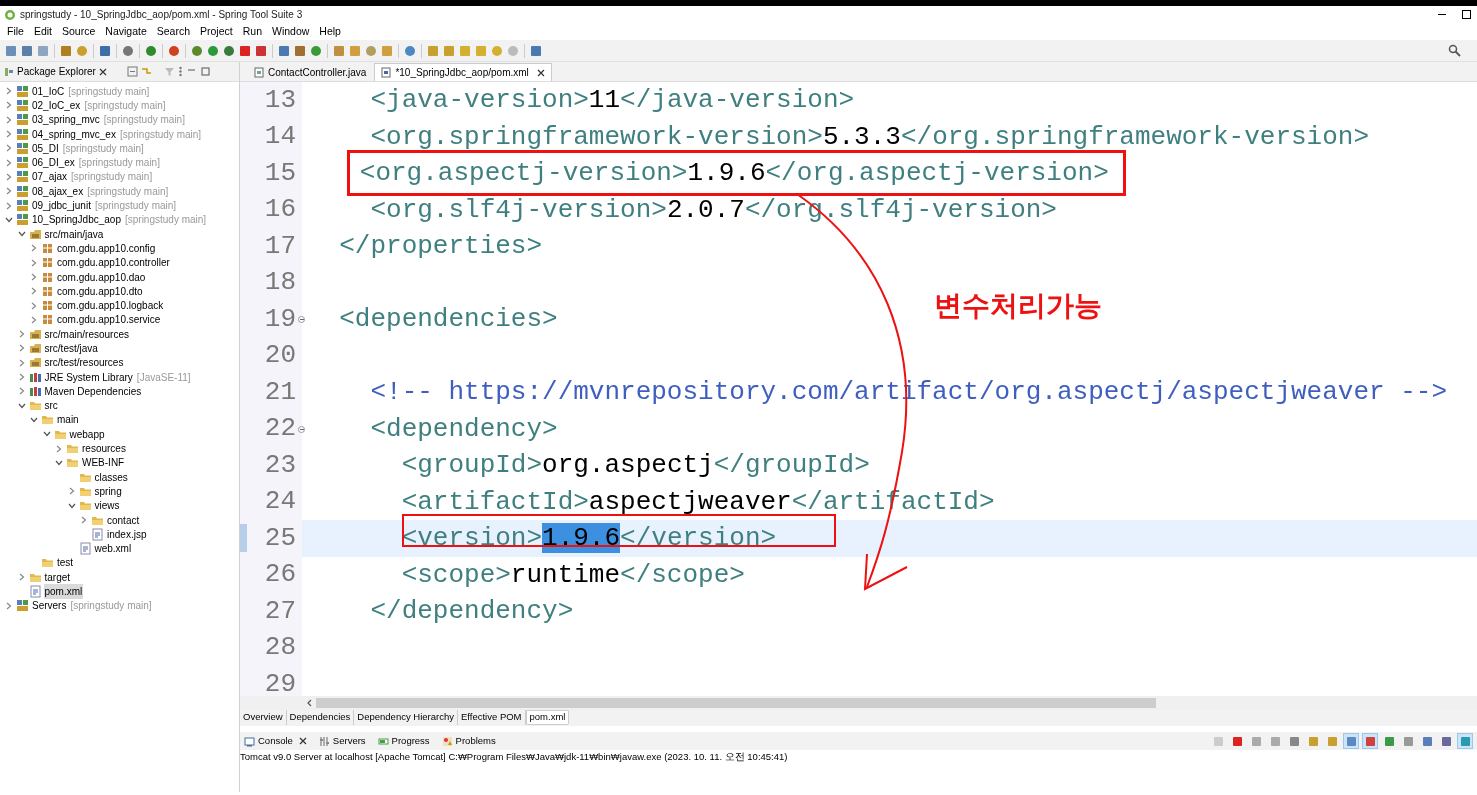  Describe the element at coordinates (109, 320) in the screenshot. I see `tree-item: com.gdu.app10.service` at that location.